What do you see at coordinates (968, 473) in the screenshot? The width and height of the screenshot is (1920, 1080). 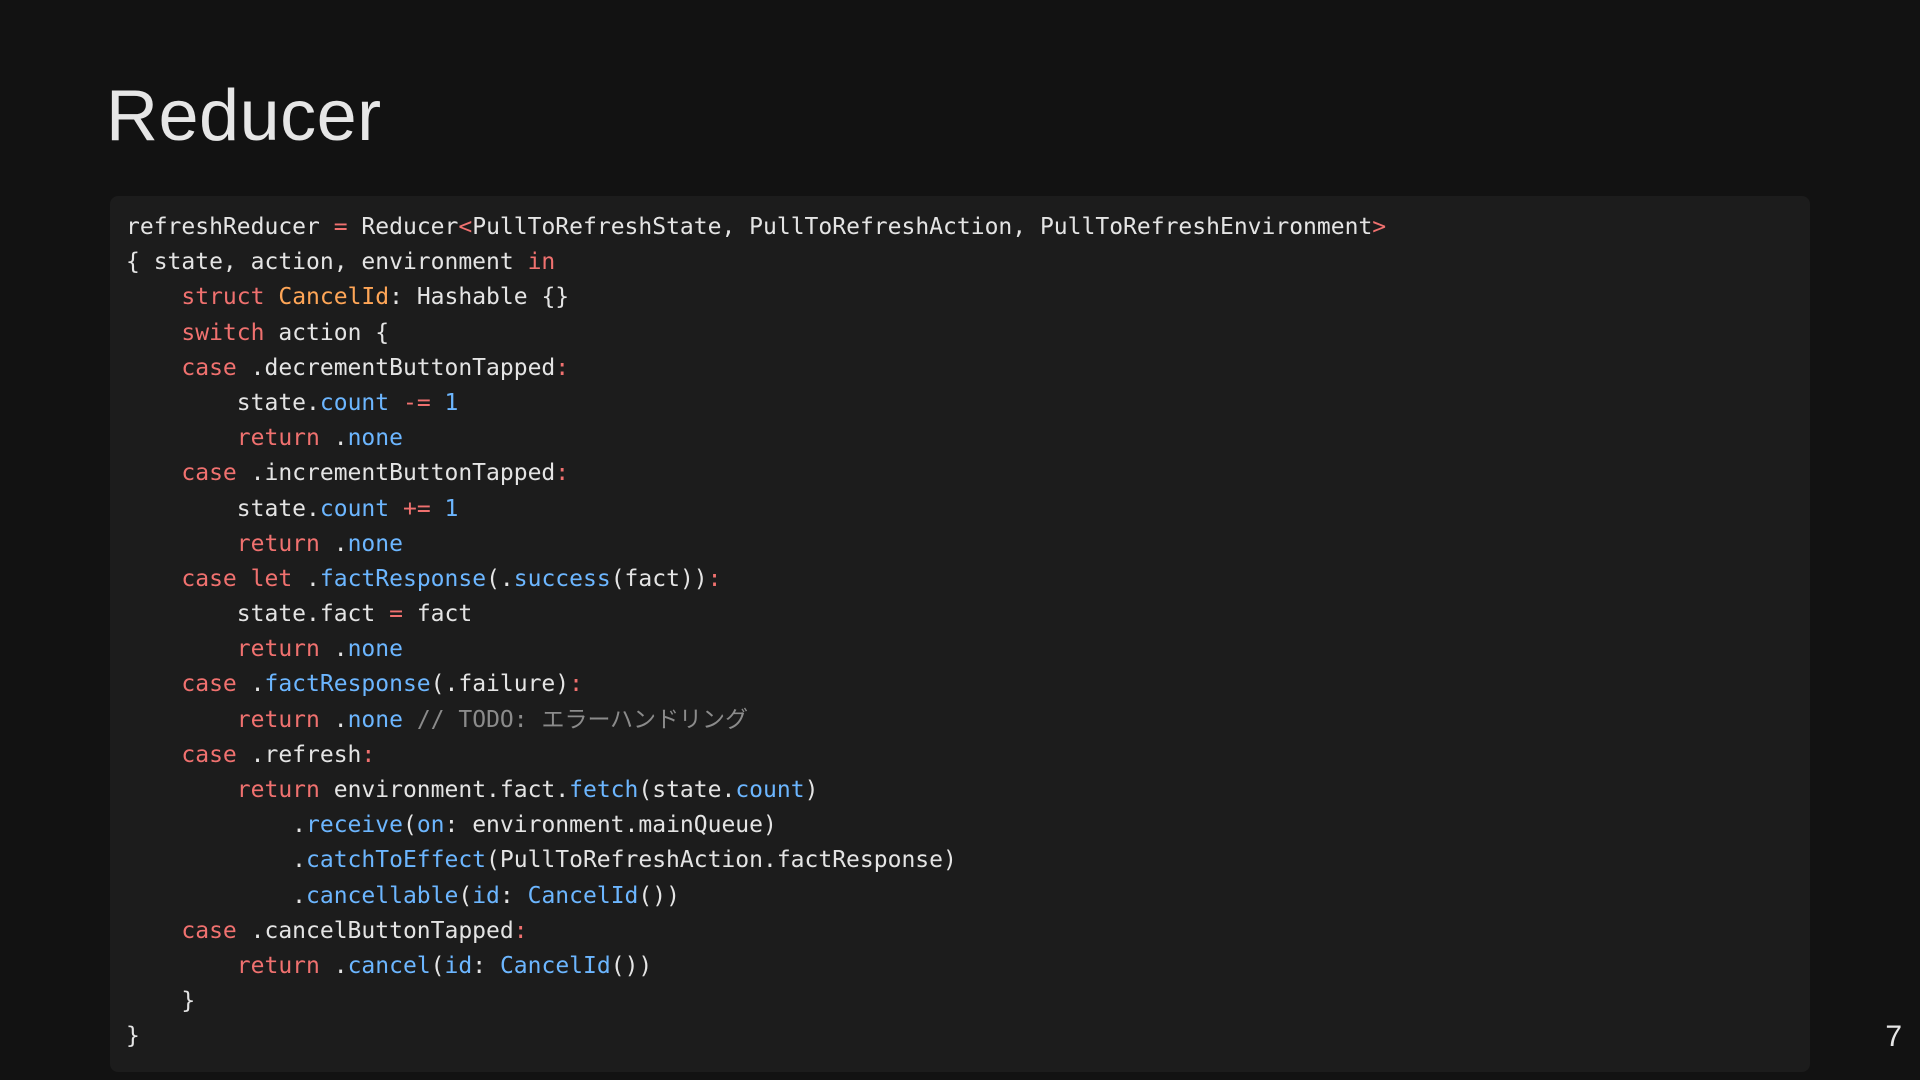 I see `code-line: case .incrementButtonTapped:` at bounding box center [968, 473].